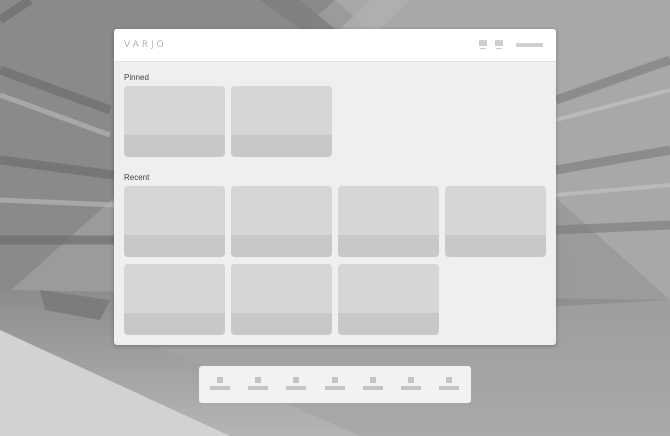 The image size is (670, 436). What do you see at coordinates (499, 44) in the screenshot?
I see `list-view-icon` at bounding box center [499, 44].